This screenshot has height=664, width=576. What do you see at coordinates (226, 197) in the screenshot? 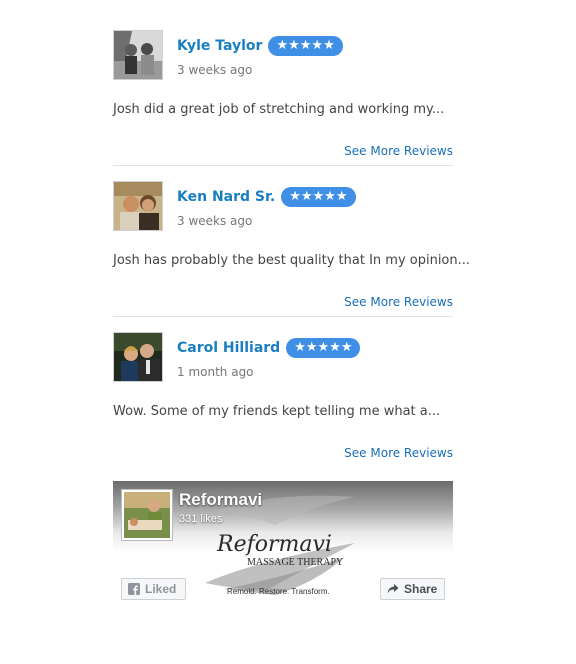
I see `reviewer-name: Ken Nard Sr.` at bounding box center [226, 197].